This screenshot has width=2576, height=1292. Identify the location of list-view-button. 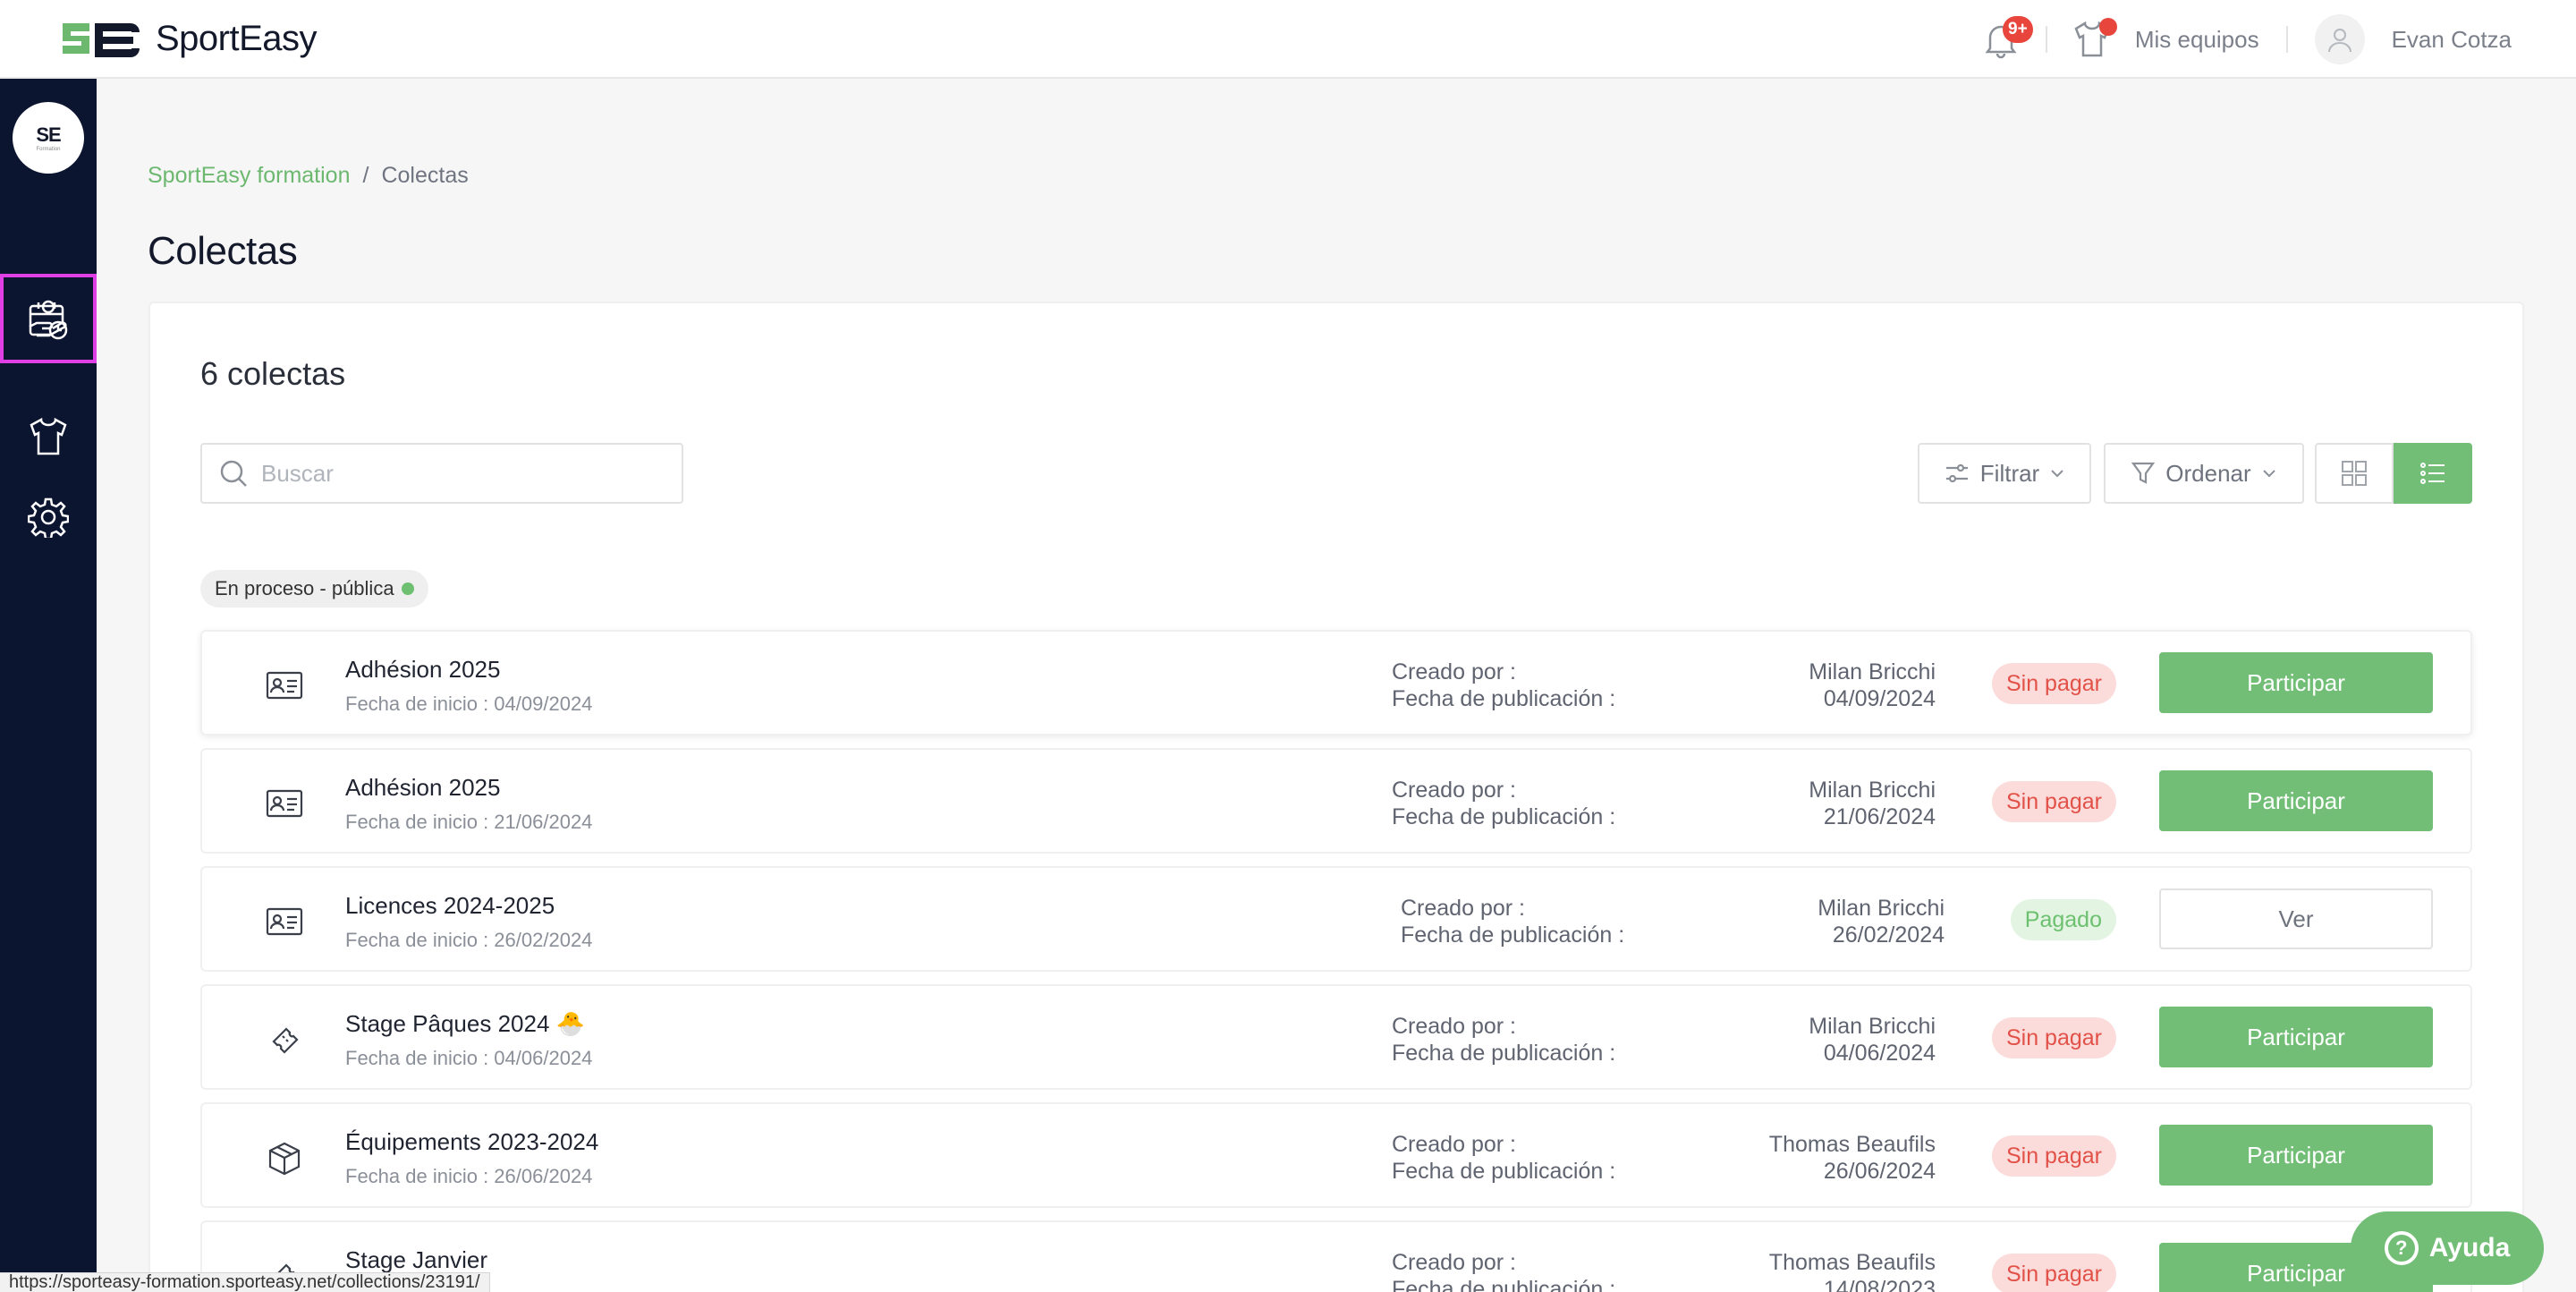
(2433, 474).